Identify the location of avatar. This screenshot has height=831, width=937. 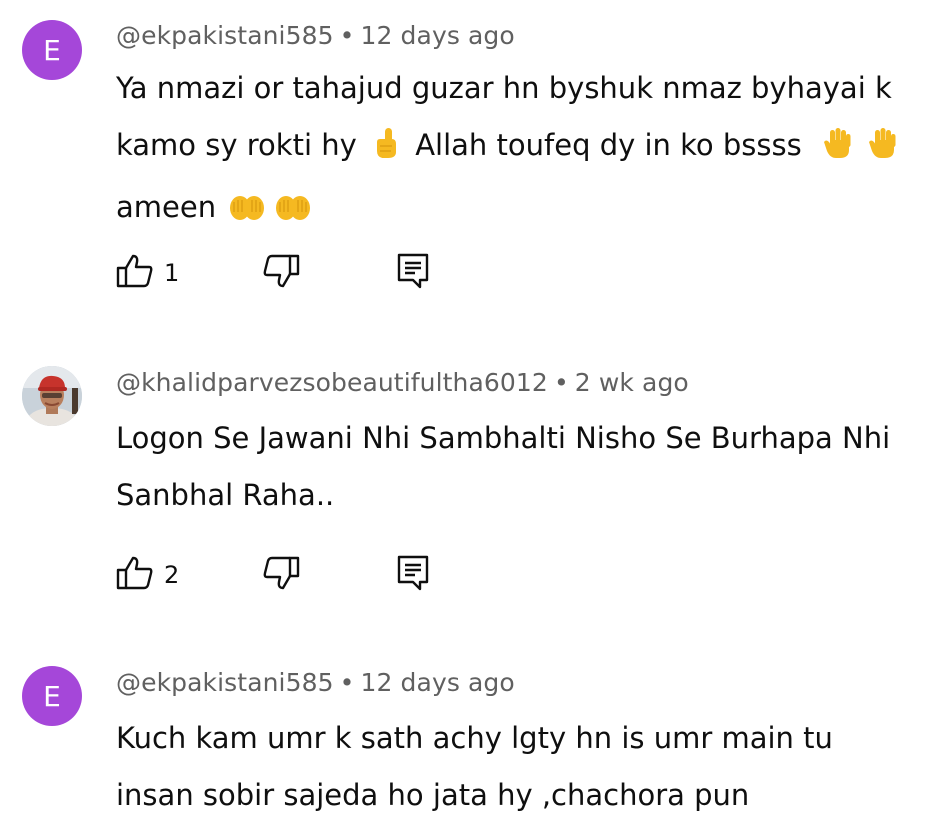
(52, 396).